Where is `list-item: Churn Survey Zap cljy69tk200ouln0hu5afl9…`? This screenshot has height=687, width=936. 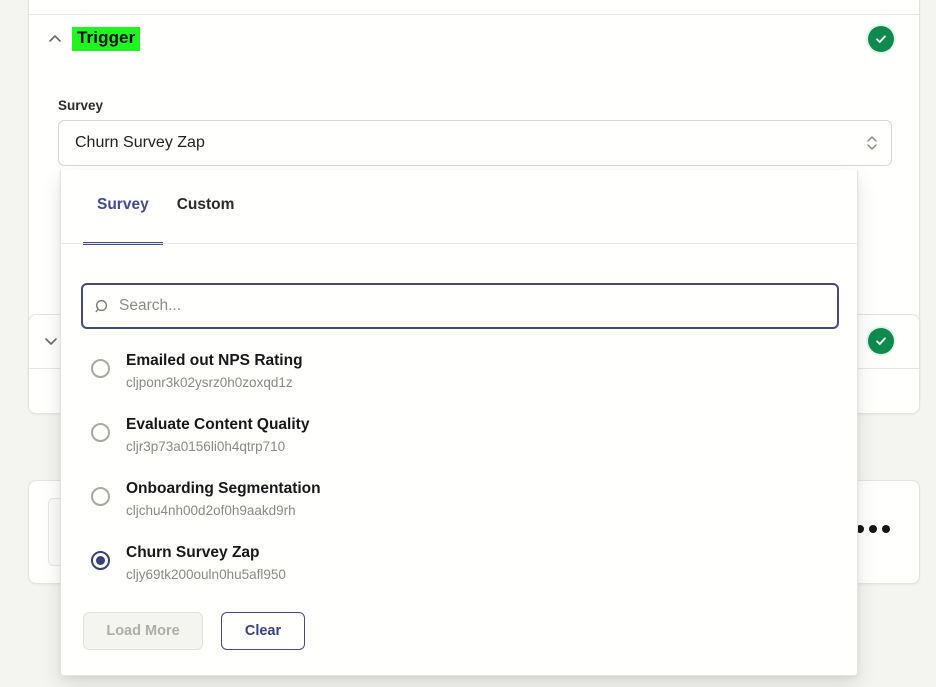
list-item: Churn Survey Zap cljy69tk200ouln0hu5afl9… is located at coordinates (459, 570).